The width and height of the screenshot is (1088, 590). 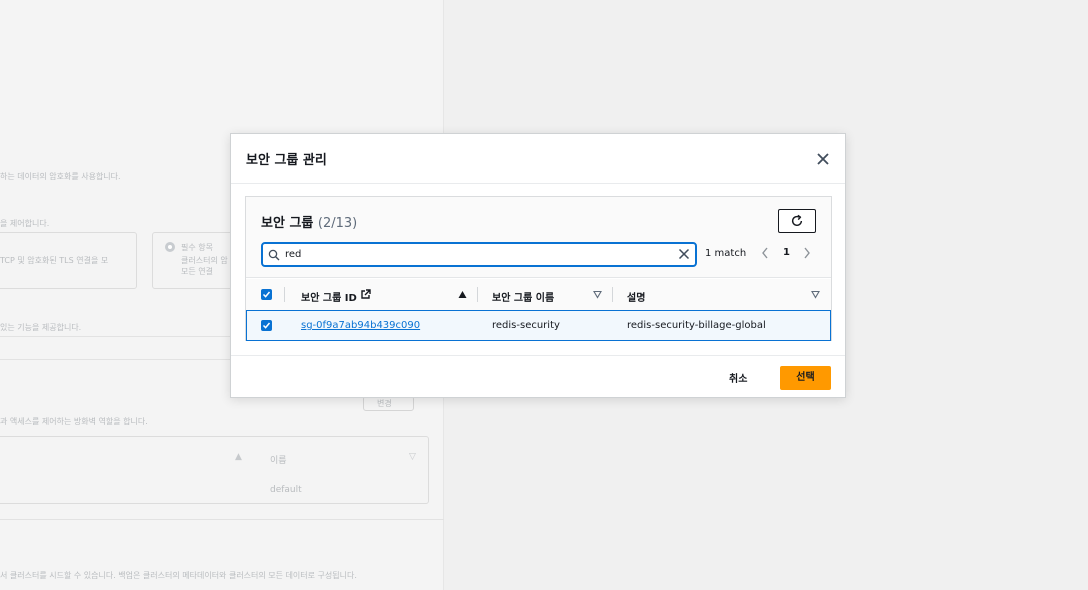 What do you see at coordinates (412, 457) in the screenshot?
I see `sort-icon: ▽` at bounding box center [412, 457].